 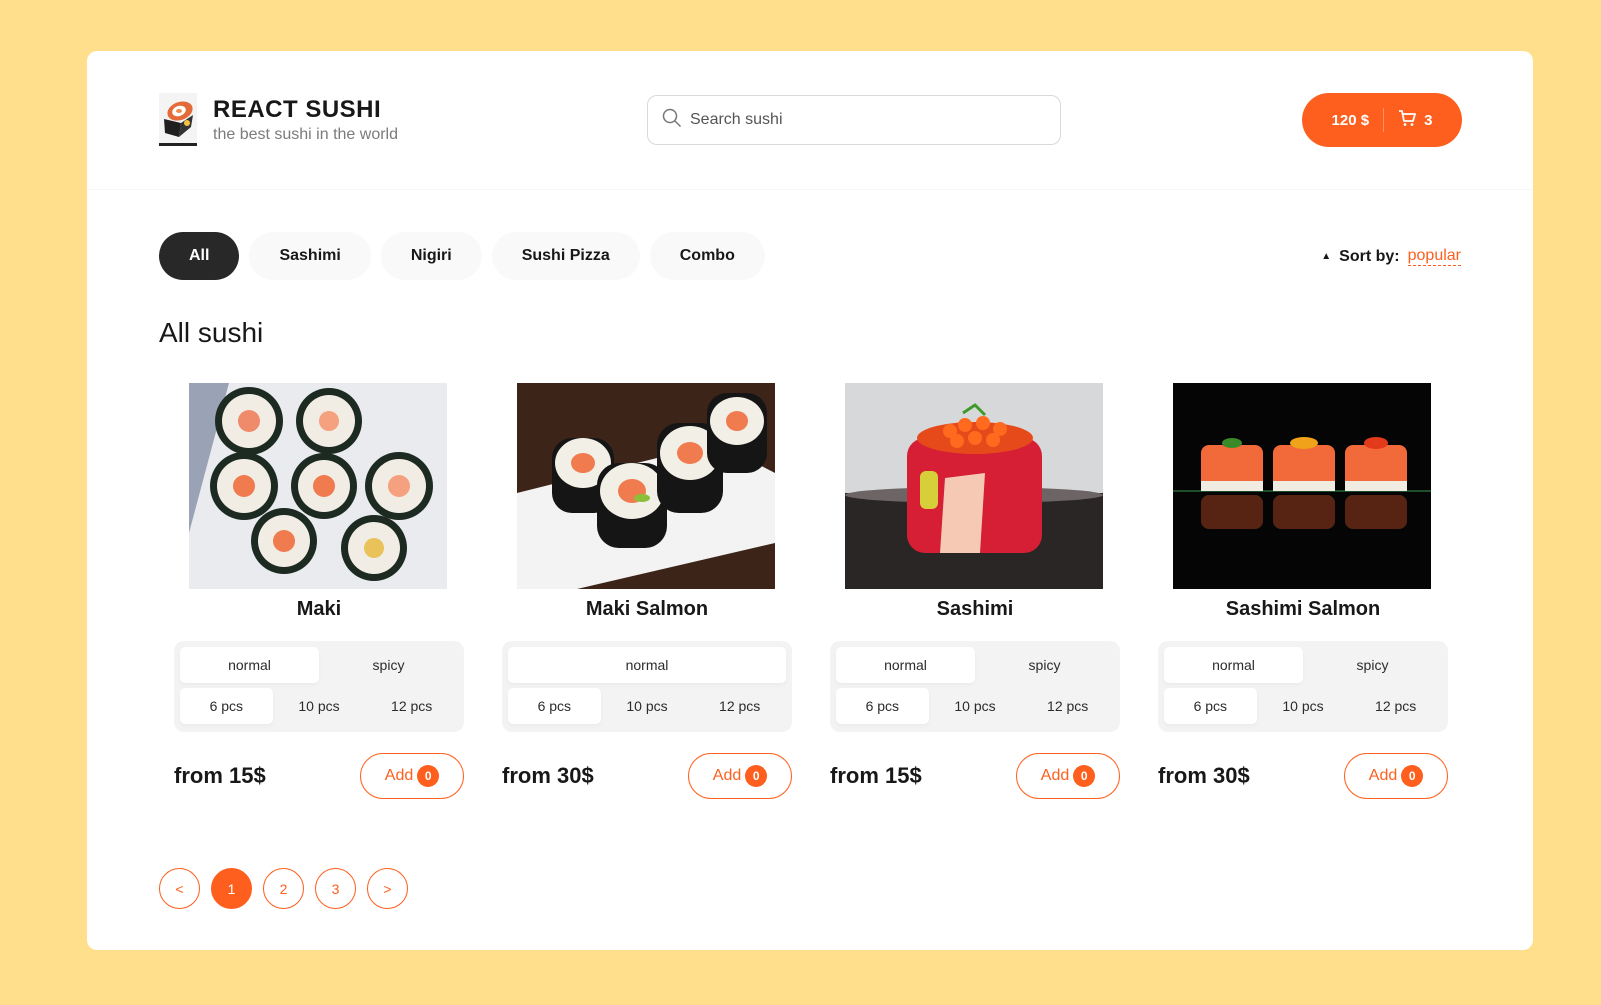 What do you see at coordinates (305, 134) in the screenshot?
I see `app-subtitle: the best sushi in the world` at bounding box center [305, 134].